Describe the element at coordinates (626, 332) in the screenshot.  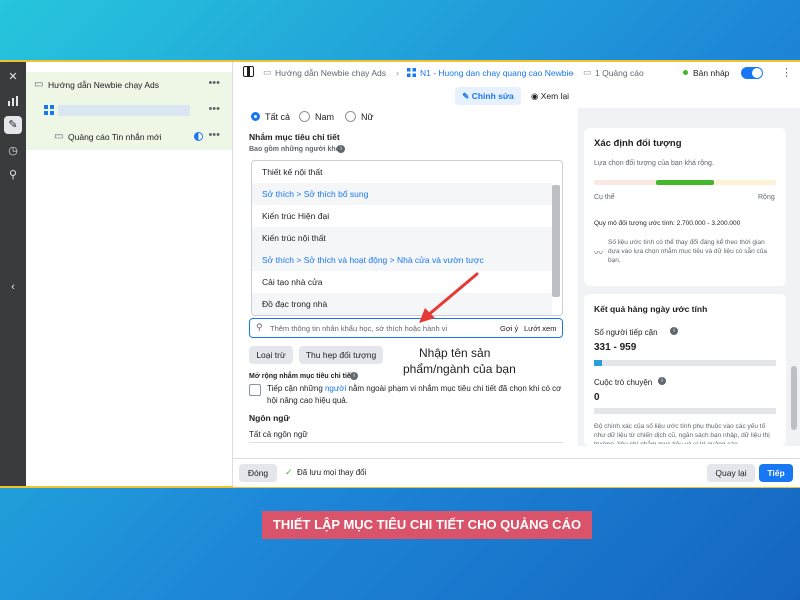
I see `reach-label: Số người tiếp cận` at that location.